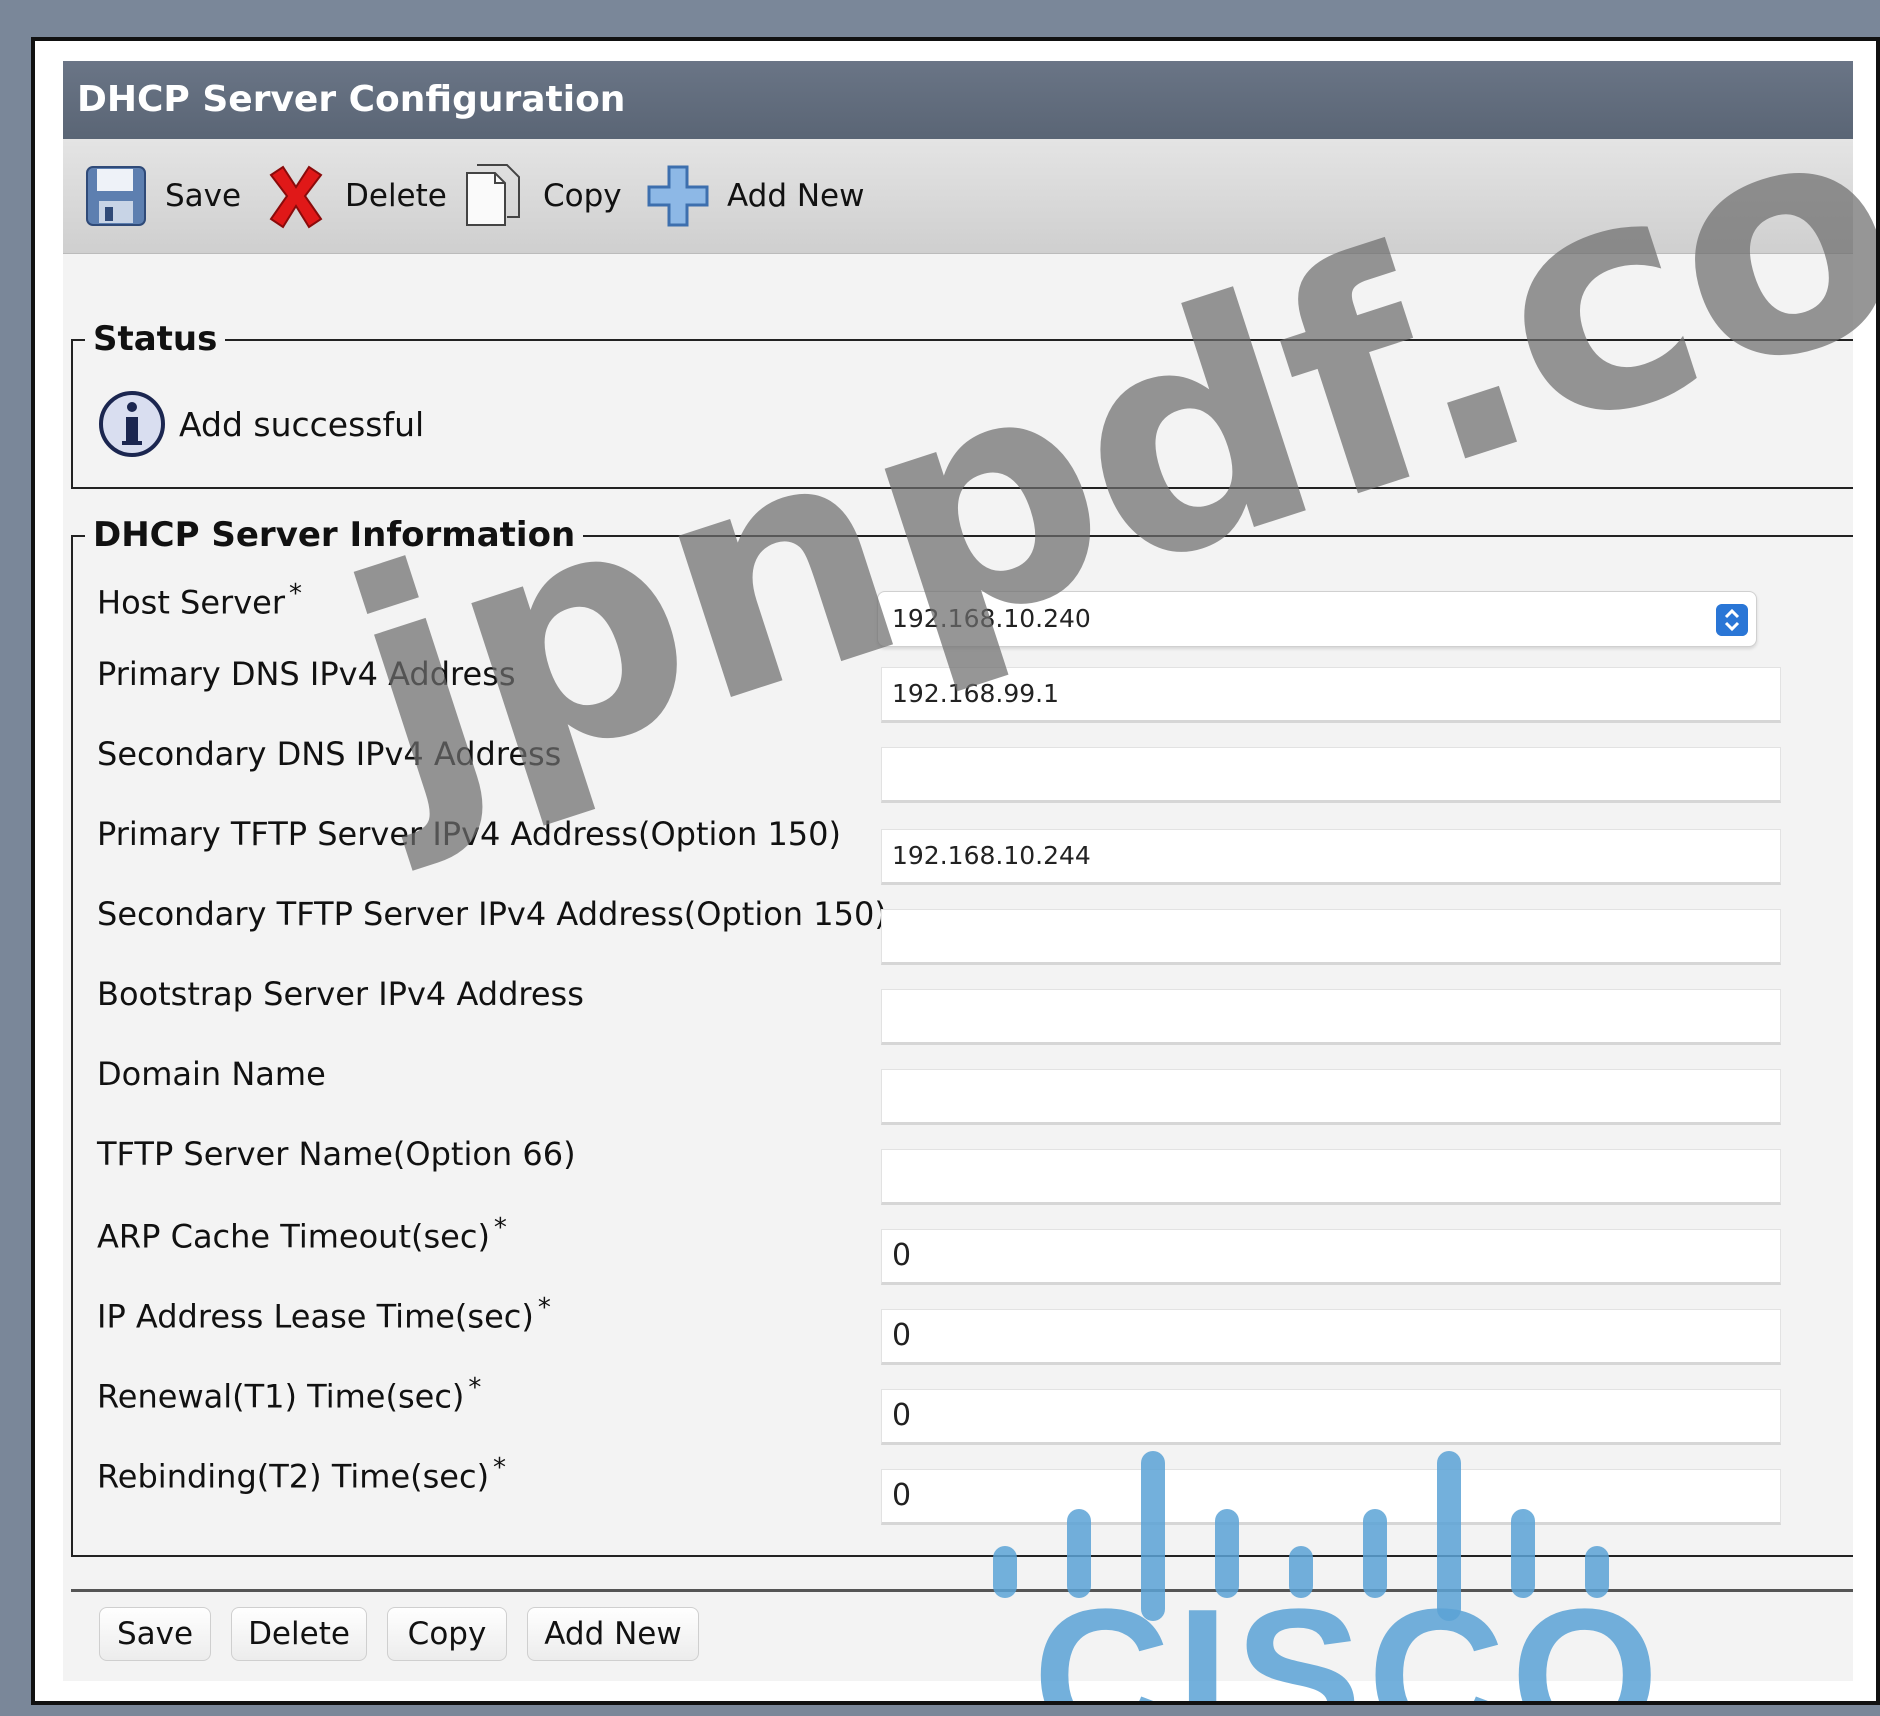 The width and height of the screenshot is (1880, 1716). What do you see at coordinates (336, 1154) in the screenshot?
I see `tftp-server-name-label: TFTP Server Name(Option 66)` at bounding box center [336, 1154].